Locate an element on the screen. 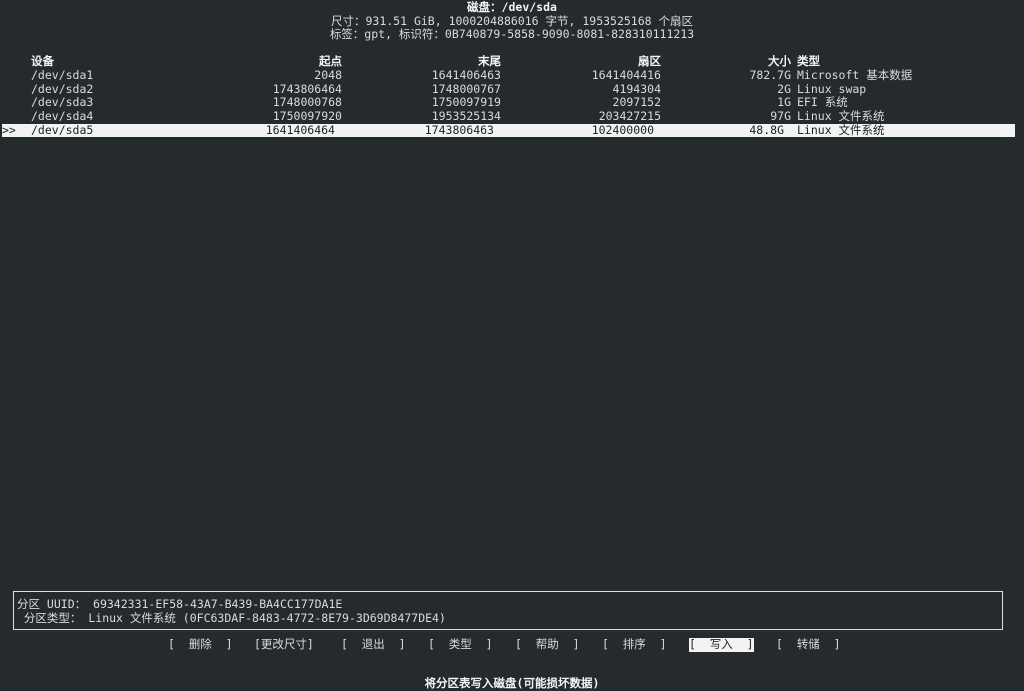 The height and width of the screenshot is (691, 1024). disk-title: 磁盘：/dev/sda is located at coordinates (512, 7).